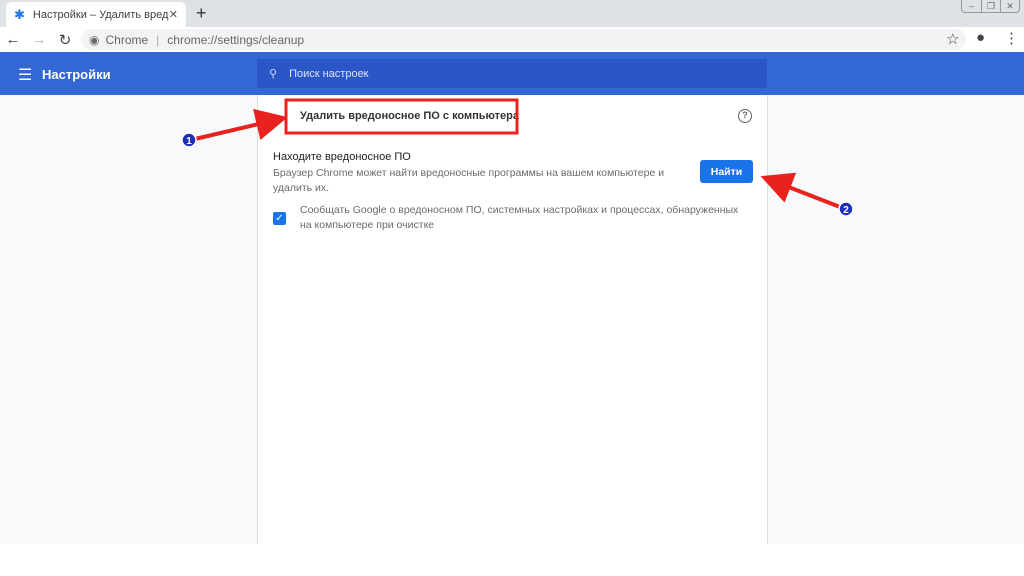  I want to click on tab-settings: ✱ Настройки – Удалить вредонос ✕, so click(96, 14).